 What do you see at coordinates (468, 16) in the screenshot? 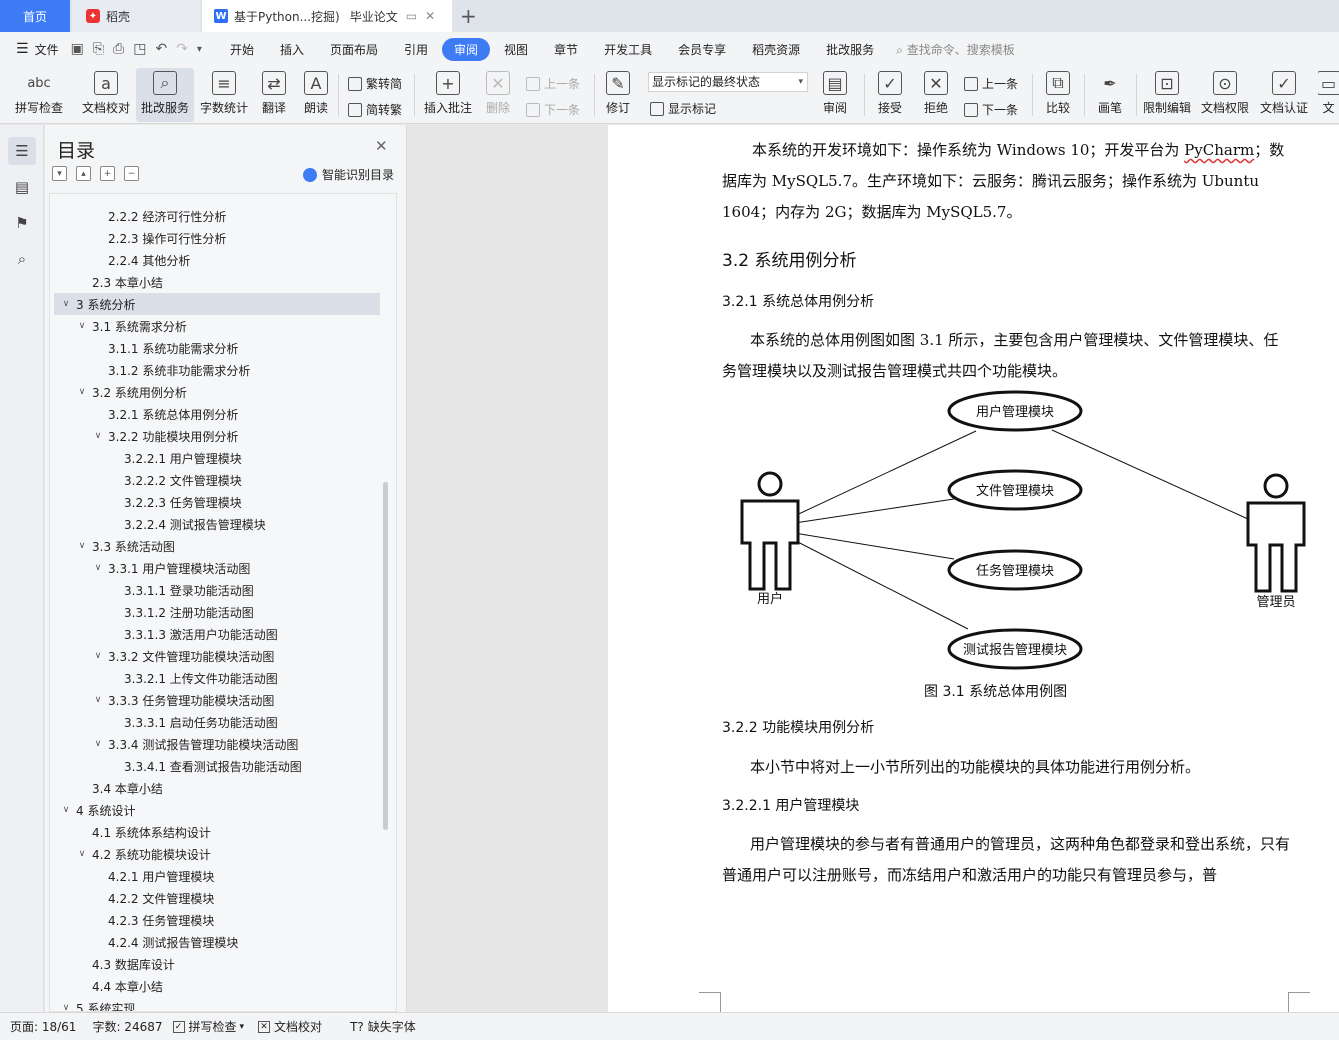
I see `new-tab-plus-icon: +` at bounding box center [468, 16].